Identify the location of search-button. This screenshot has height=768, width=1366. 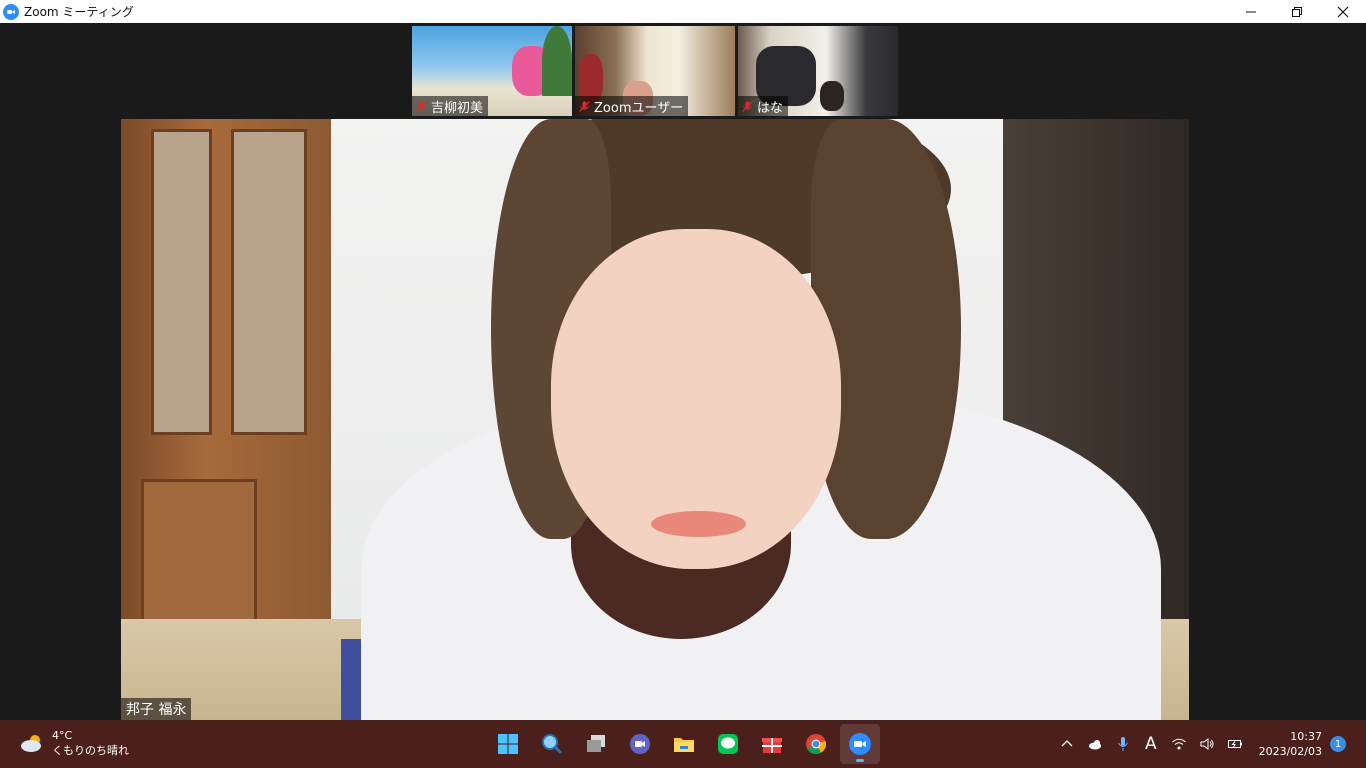
(552, 744).